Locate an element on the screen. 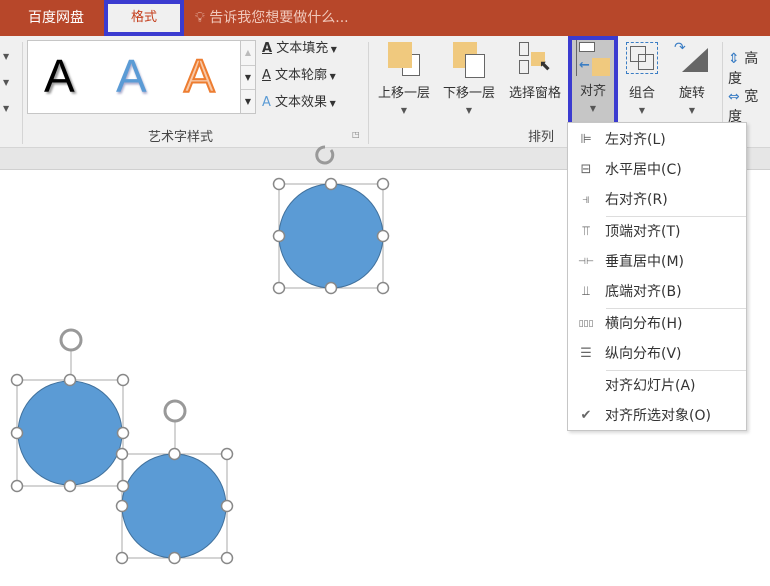  menu-item-1: ⊟ 水平居中(C) is located at coordinates (657, 170).